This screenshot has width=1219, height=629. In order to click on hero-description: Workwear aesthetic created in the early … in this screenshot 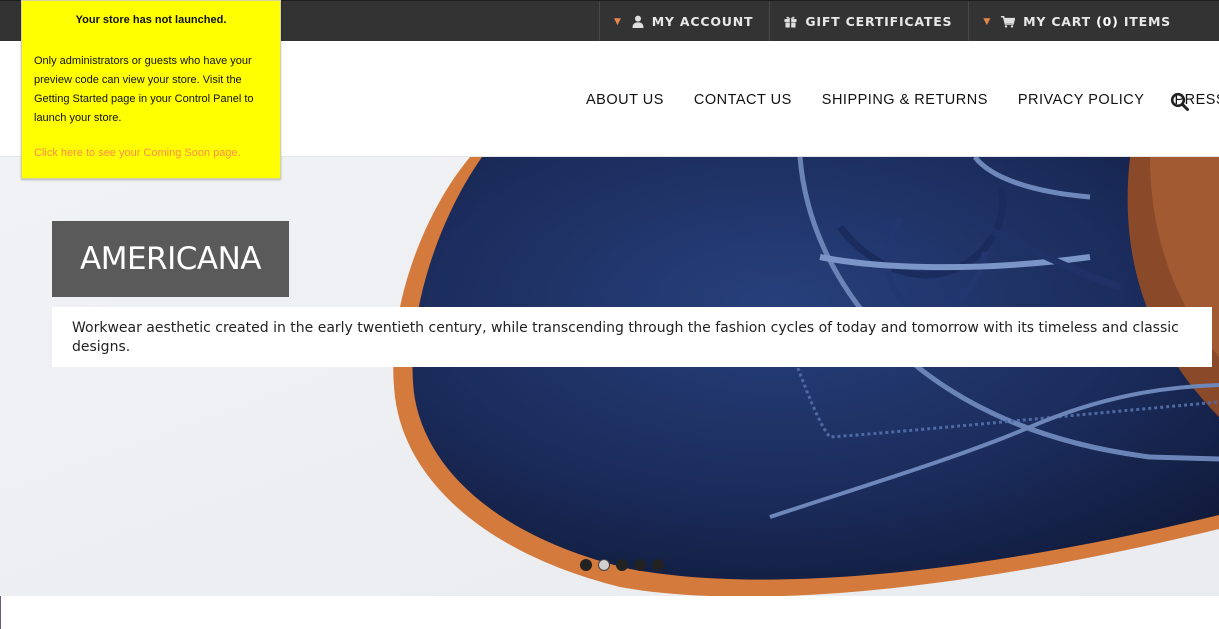, I will do `click(632, 337)`.